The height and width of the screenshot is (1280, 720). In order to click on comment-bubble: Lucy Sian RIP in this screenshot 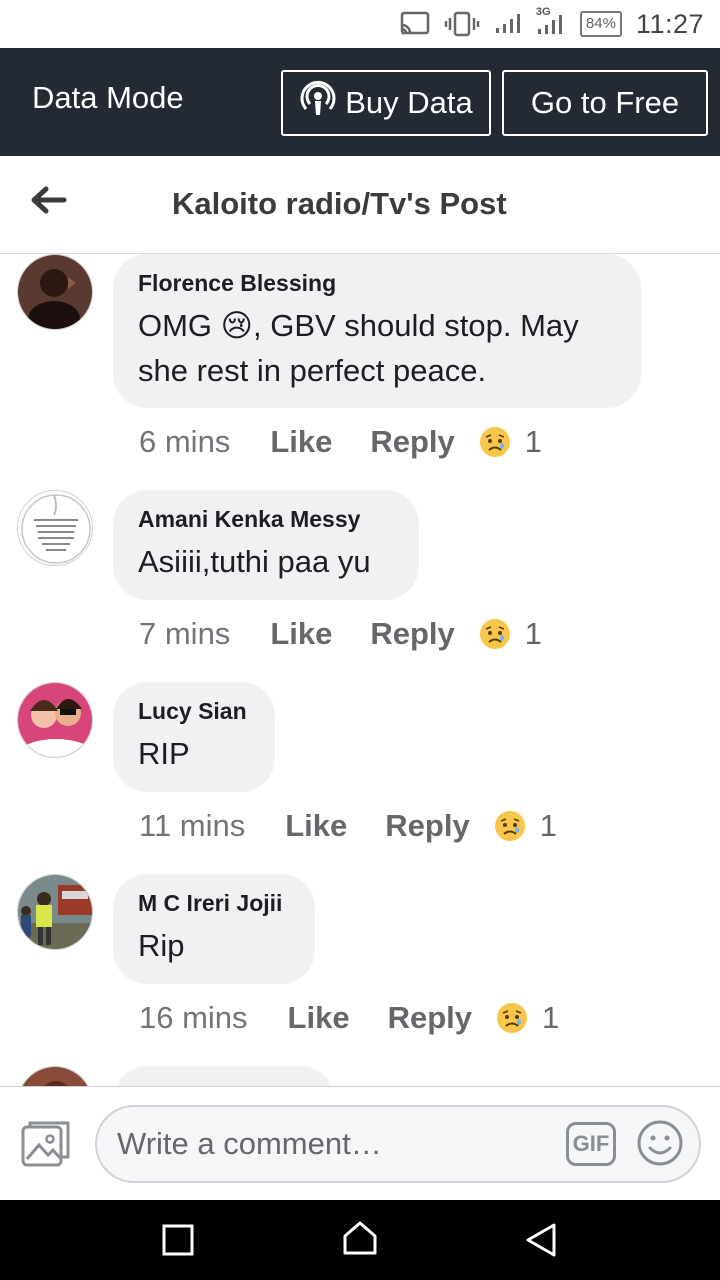, I will do `click(194, 737)`.